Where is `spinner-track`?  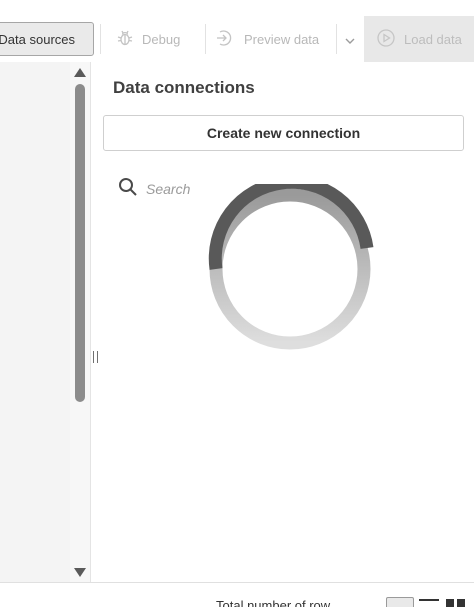 spinner-track is located at coordinates (290, 269).